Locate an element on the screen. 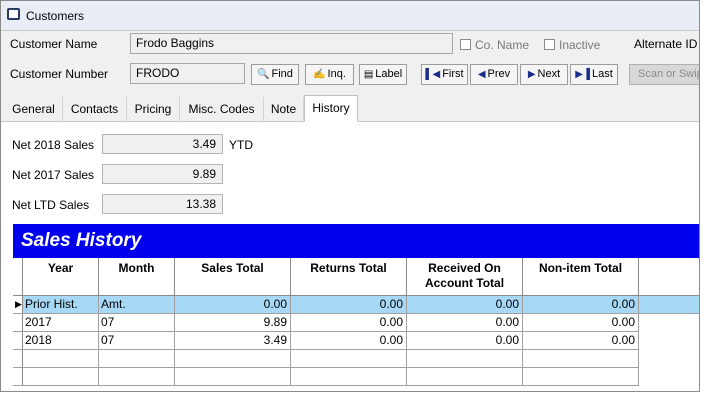 The height and width of the screenshot is (401, 715). label-button-label: Label is located at coordinates (389, 74).